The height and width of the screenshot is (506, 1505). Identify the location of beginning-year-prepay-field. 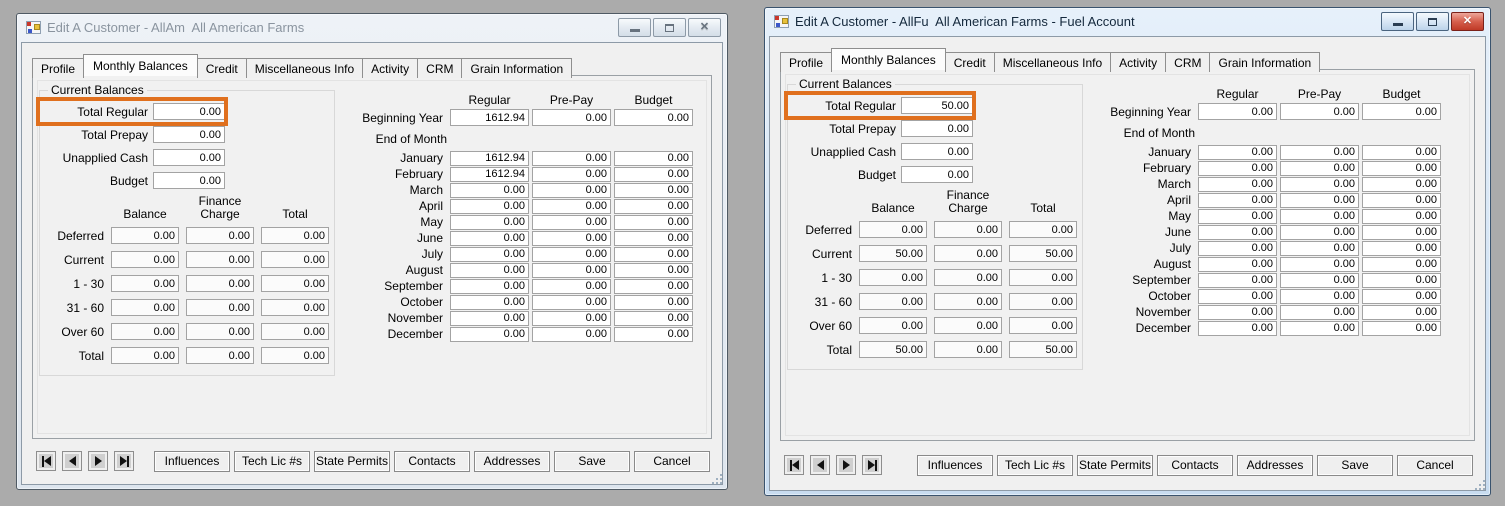
(1319, 111).